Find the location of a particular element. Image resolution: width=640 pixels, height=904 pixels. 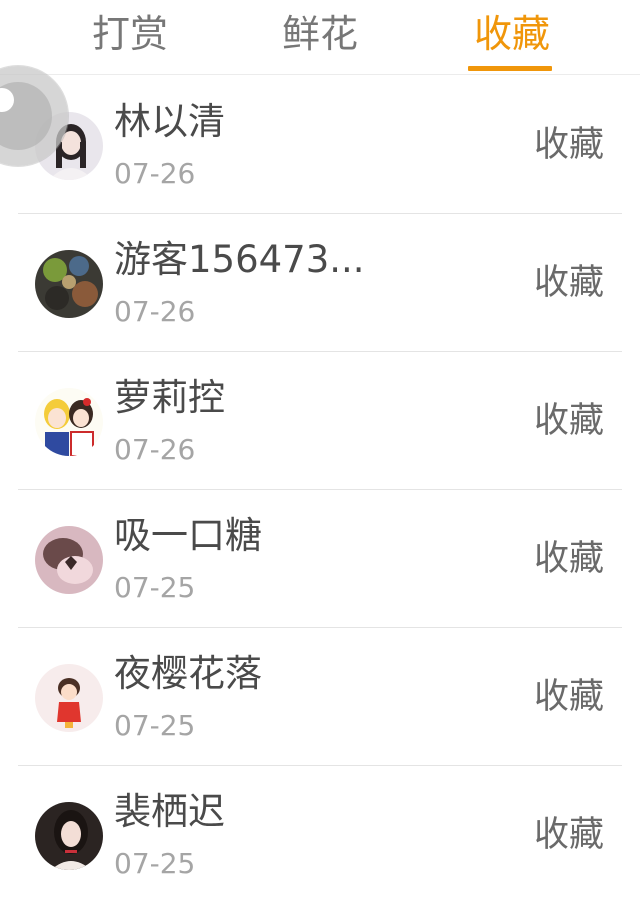

list-item: 裴栖迟 07-25 收藏 is located at coordinates (320, 835).